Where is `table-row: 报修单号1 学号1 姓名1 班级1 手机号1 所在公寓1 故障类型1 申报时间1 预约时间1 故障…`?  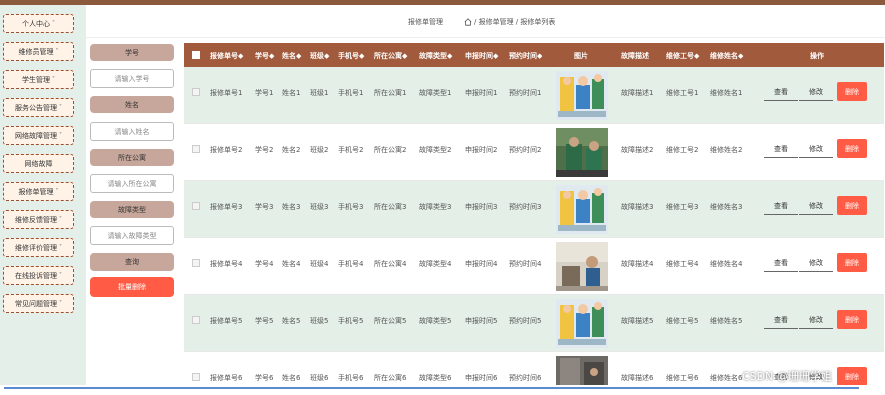 table-row: 报修单号1 学号1 姓名1 班级1 手机号1 所在公寓1 故障类型1 申报时间1 预约时间1 故障… is located at coordinates (534, 95).